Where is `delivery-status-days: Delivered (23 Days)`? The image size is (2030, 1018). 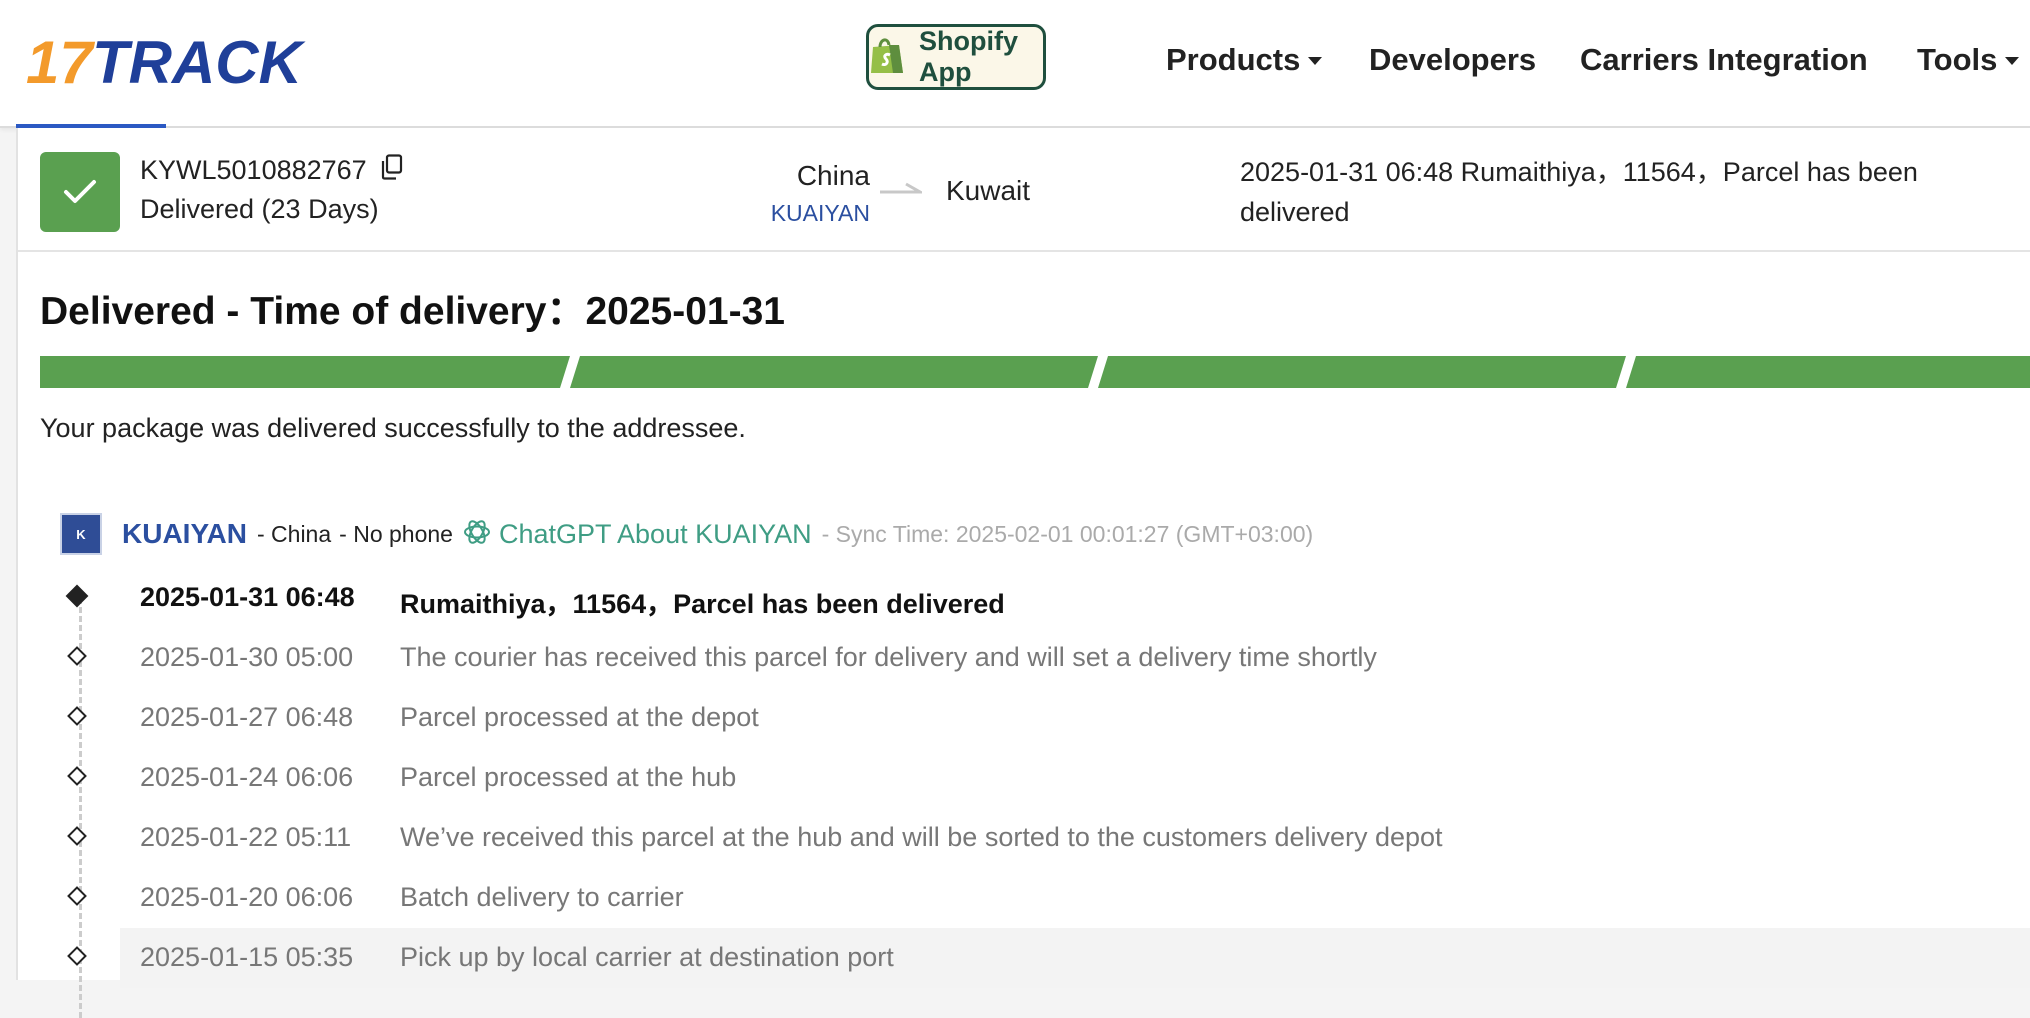
delivery-status-days: Delivered (23 Days) is located at coordinates (259, 209).